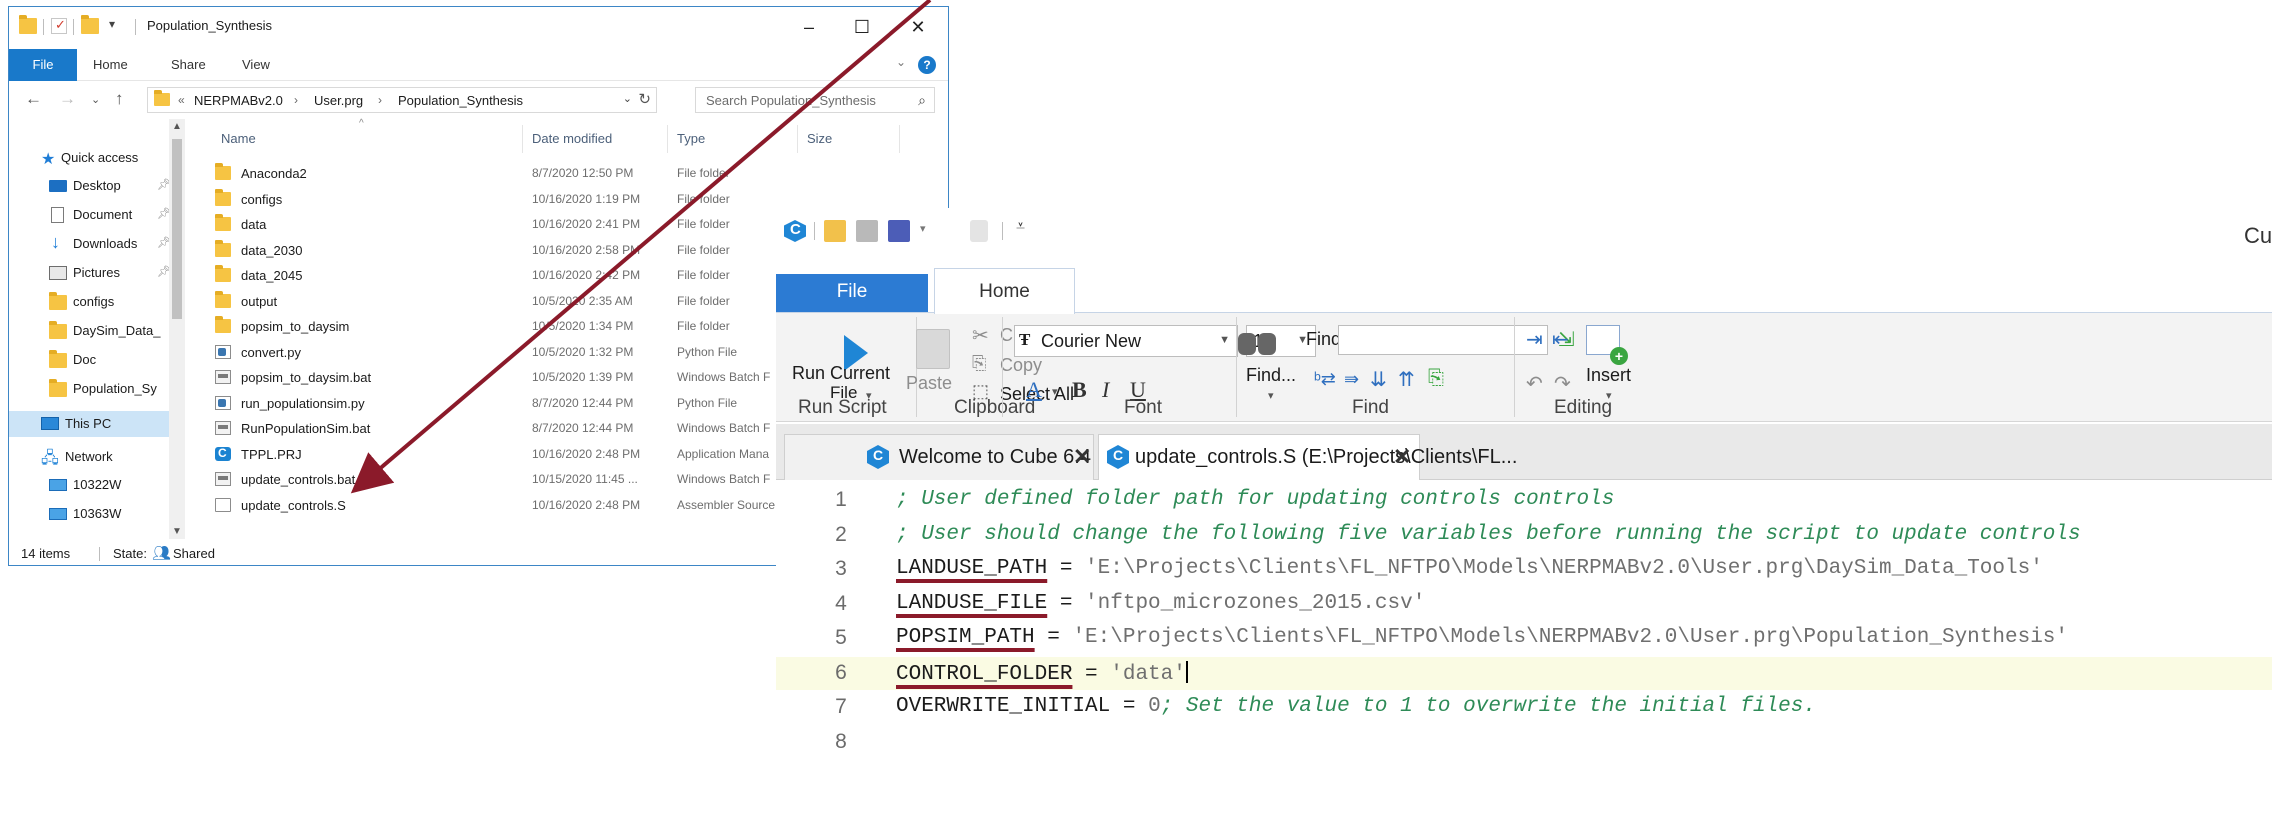 Image resolution: width=2272 pixels, height=821 pixels. Describe the element at coordinates (1534, 339) in the screenshot. I see `indent-icon: ⇥` at that location.